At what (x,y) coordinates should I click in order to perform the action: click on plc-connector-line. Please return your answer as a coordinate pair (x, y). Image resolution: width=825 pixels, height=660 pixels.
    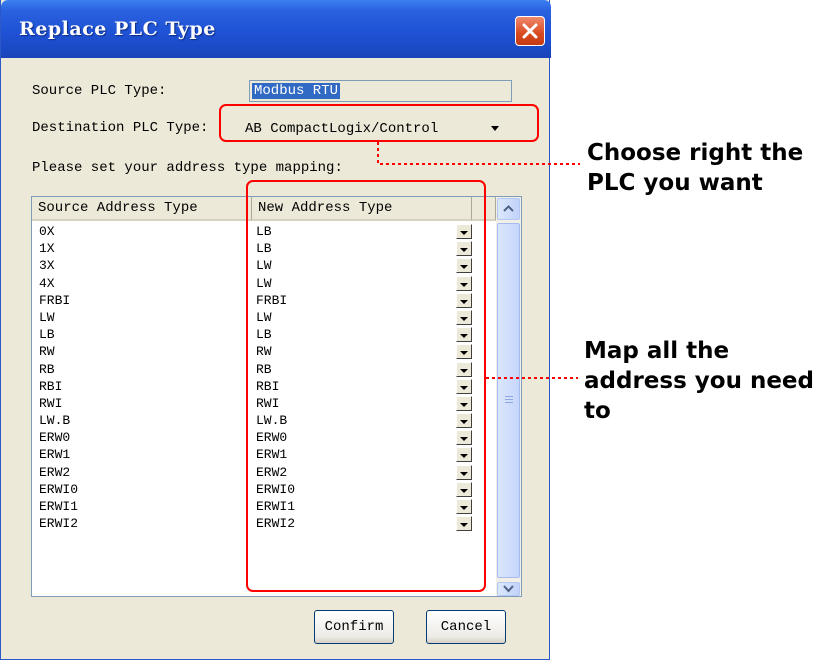
    Looking at the image, I should click on (478, 153).